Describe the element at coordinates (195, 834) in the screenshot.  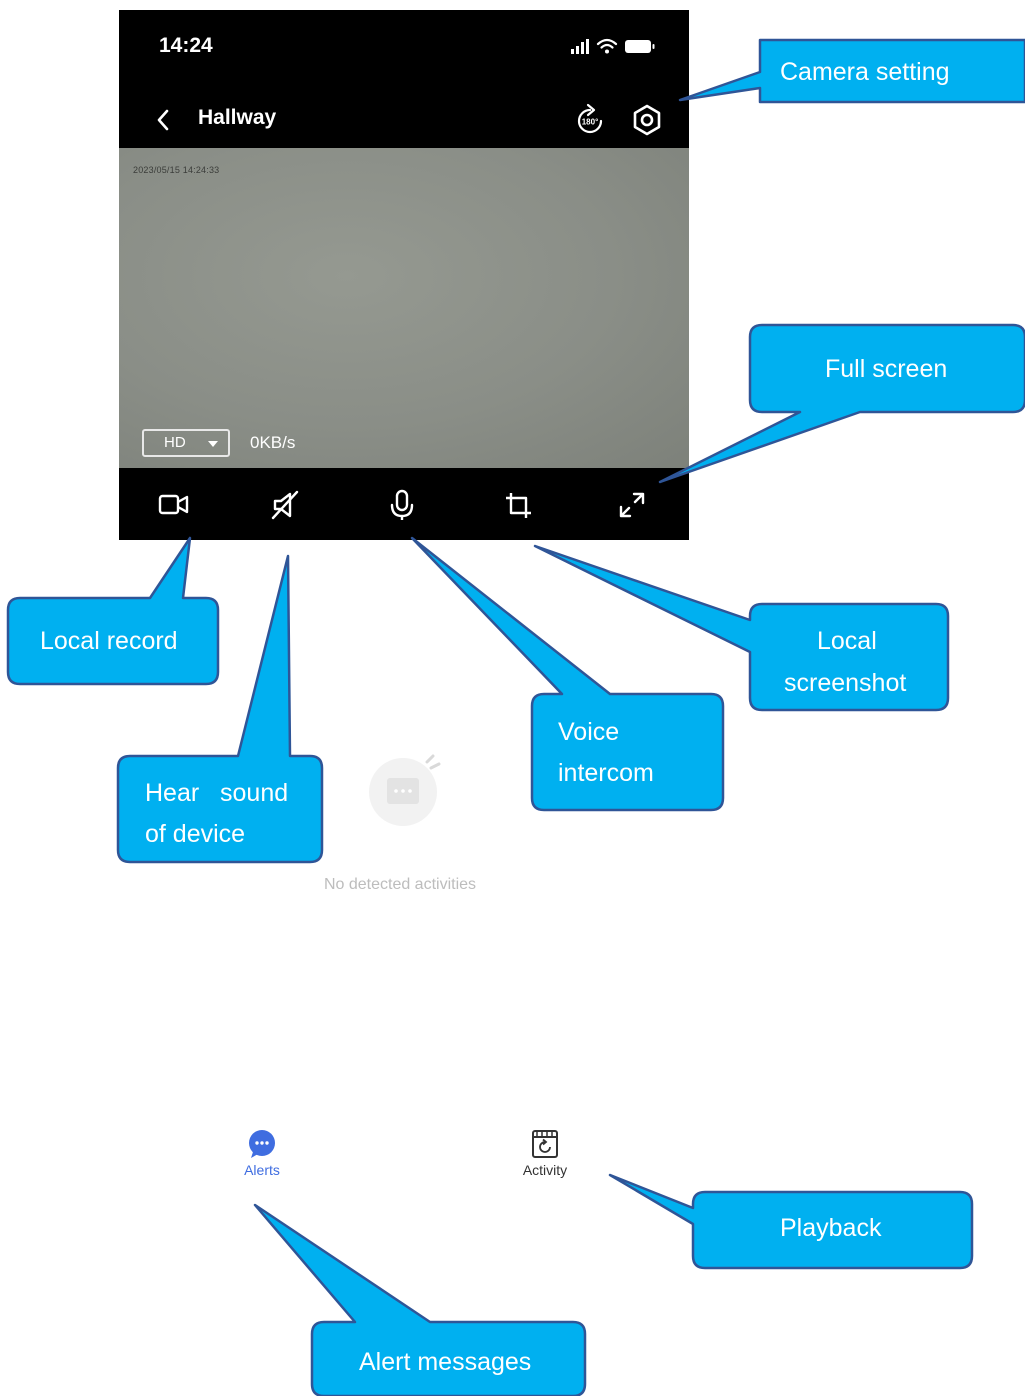
I see `callout-hear-sound-text-2: of device` at that location.